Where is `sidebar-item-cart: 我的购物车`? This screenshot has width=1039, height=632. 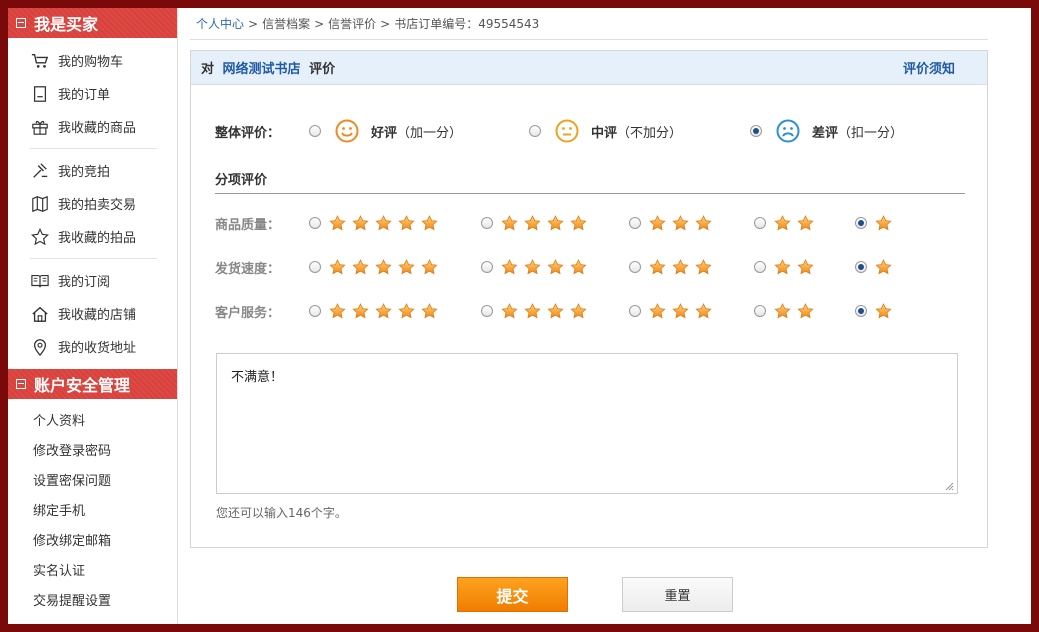
sidebar-item-cart: 我的购物车 is located at coordinates (92, 60).